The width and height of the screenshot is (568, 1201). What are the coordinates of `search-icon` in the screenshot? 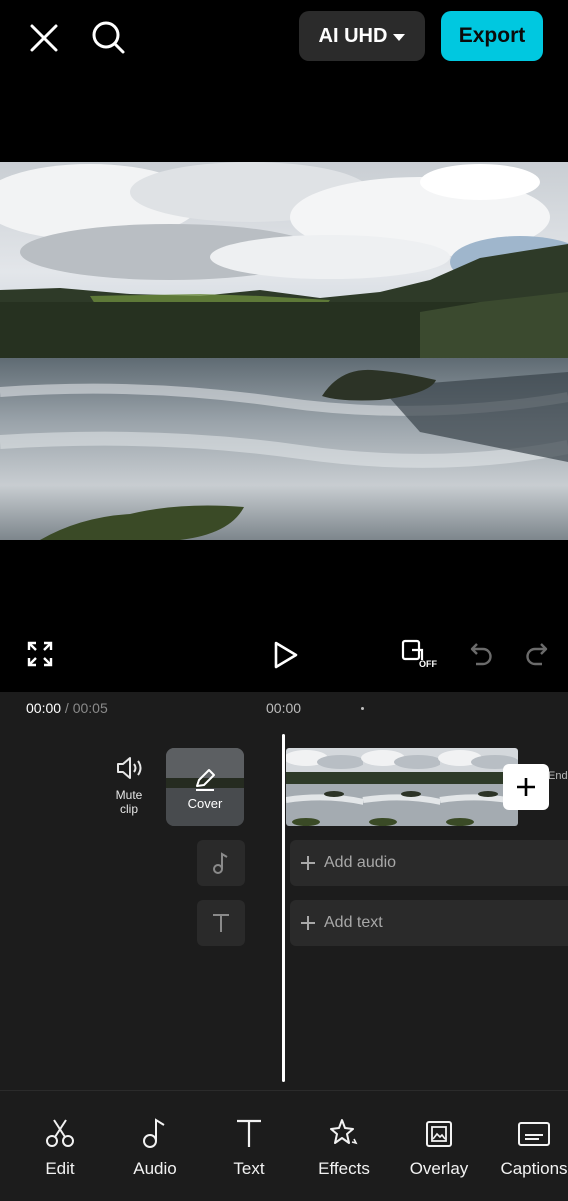 It's located at (108, 37).